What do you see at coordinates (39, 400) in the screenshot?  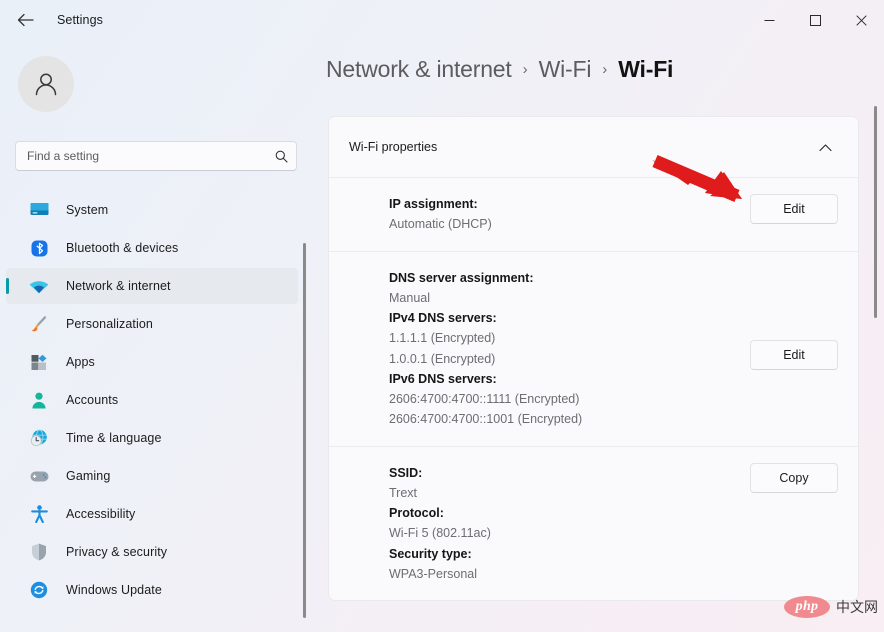 I see `person-icon` at bounding box center [39, 400].